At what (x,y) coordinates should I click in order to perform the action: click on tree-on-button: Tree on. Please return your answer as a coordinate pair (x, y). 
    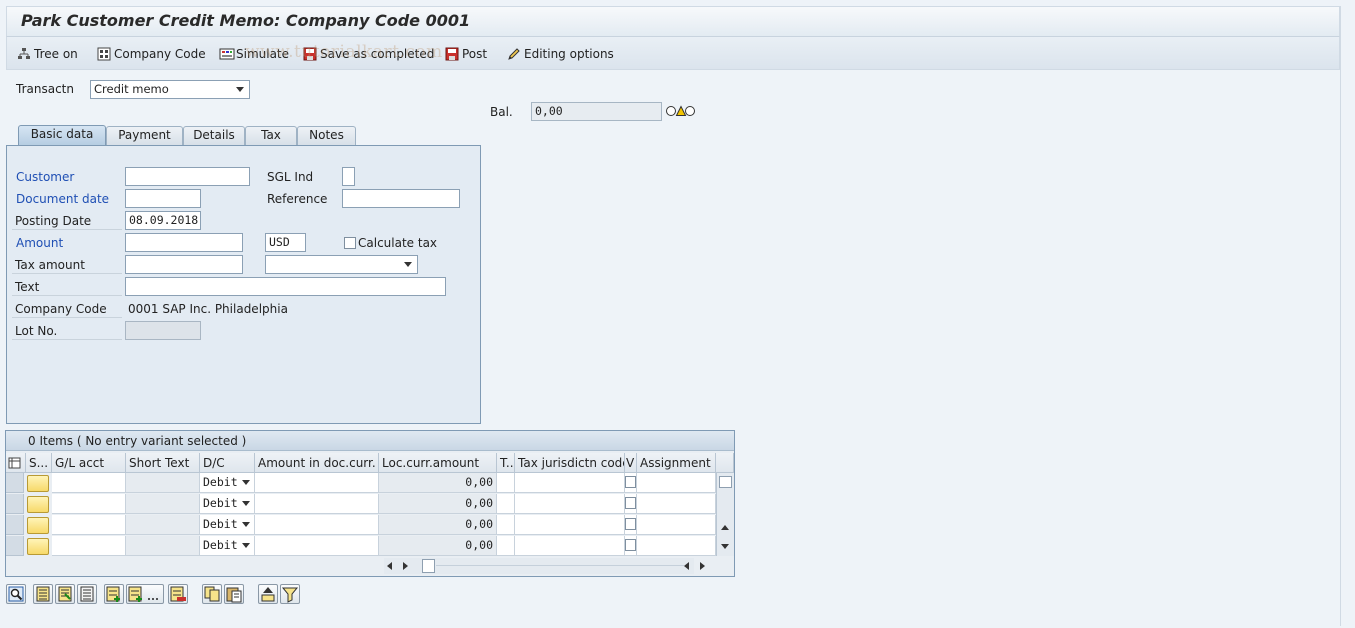
    Looking at the image, I should click on (47, 54).